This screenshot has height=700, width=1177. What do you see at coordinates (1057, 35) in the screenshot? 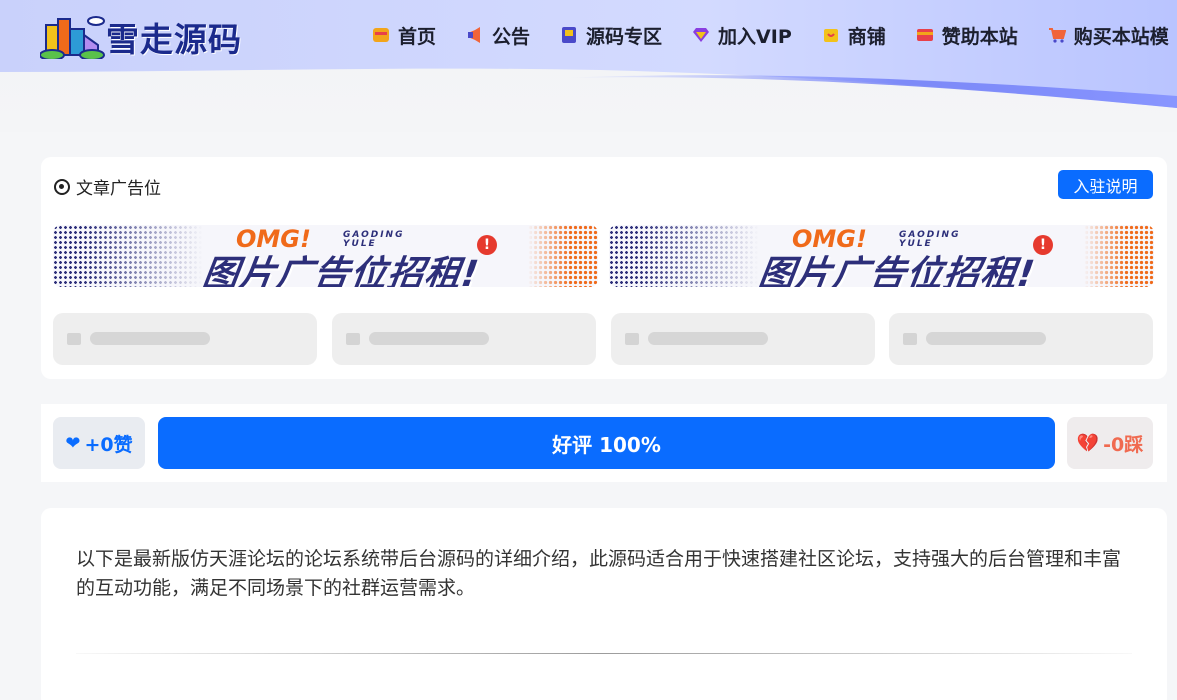
I see `cart-icon` at bounding box center [1057, 35].